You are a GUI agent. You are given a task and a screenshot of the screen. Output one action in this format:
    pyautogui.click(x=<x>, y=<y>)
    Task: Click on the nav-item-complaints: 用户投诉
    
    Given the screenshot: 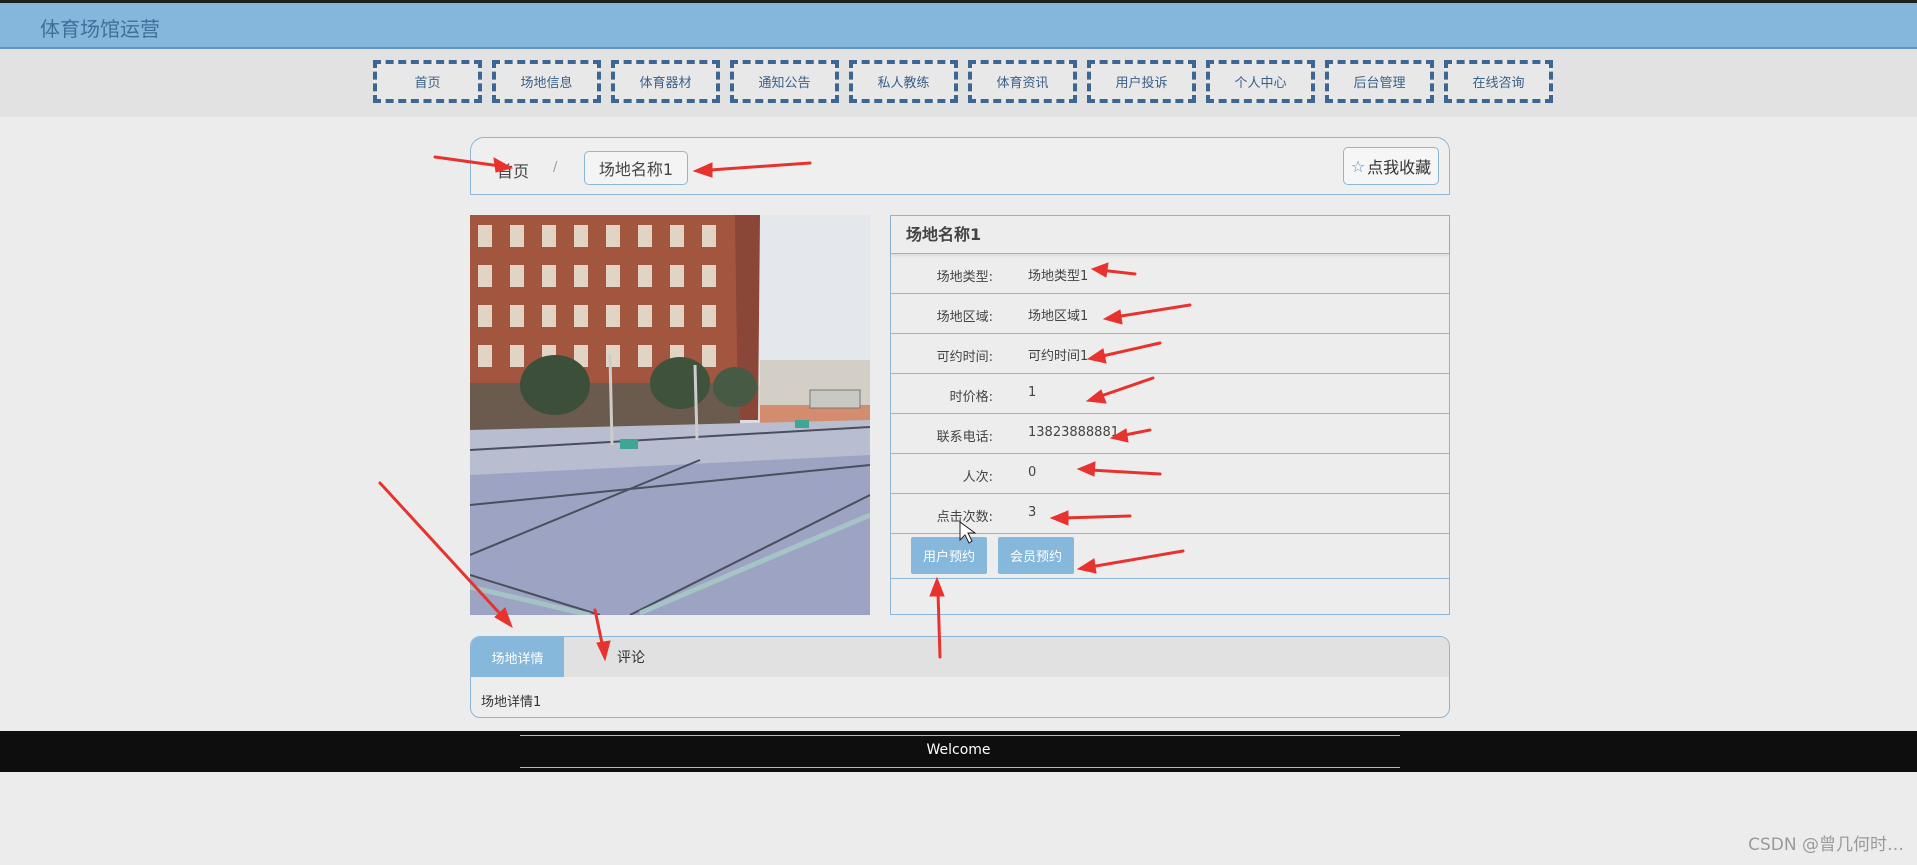 What is the action you would take?
    pyautogui.click(x=1141, y=81)
    